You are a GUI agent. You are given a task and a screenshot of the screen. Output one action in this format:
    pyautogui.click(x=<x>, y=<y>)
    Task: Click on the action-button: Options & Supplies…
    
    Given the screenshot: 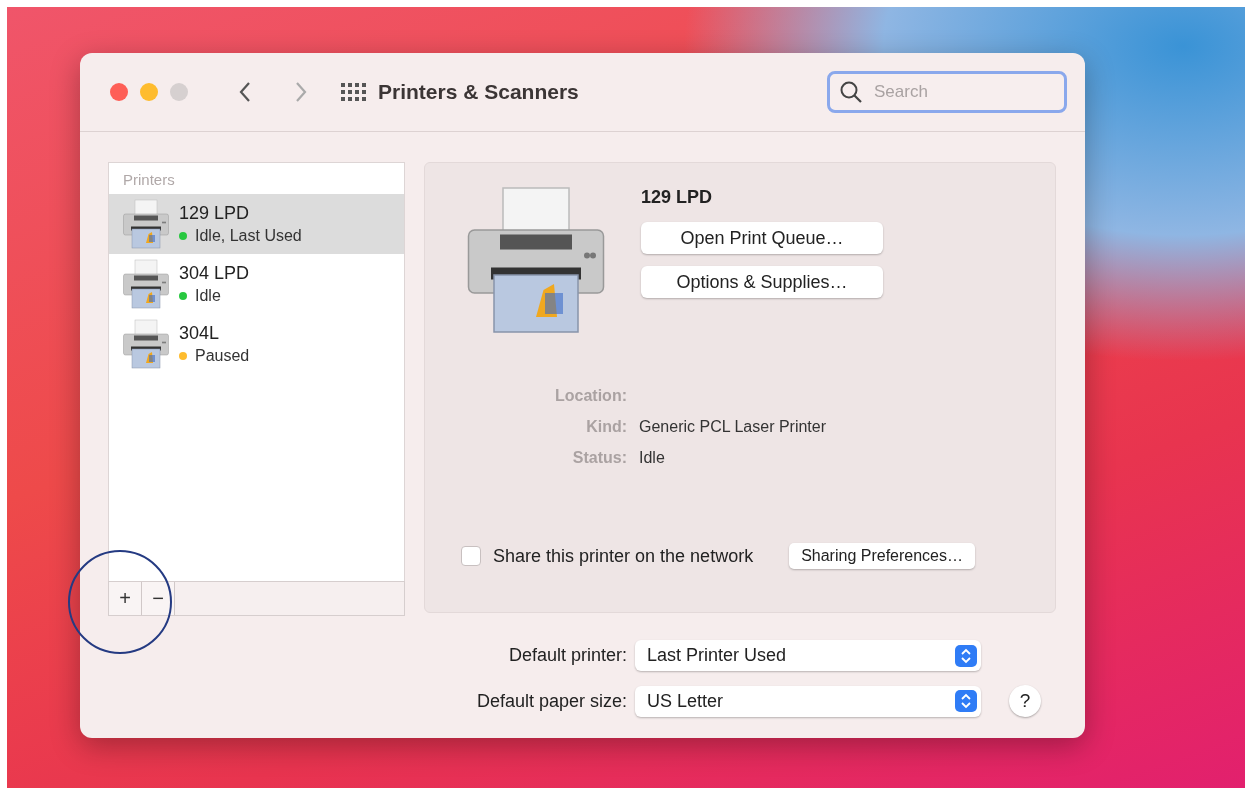 What is the action you would take?
    pyautogui.click(x=762, y=282)
    